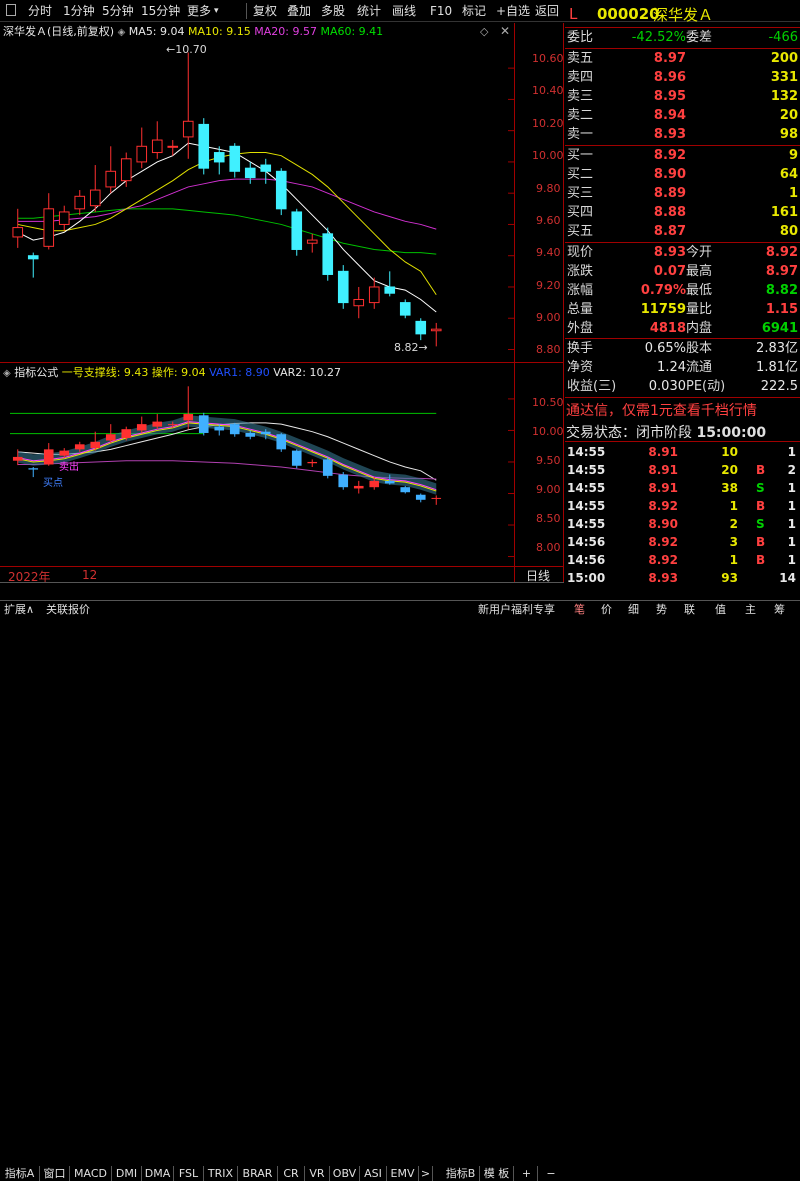  I want to click on menu-icon, so click(11, 10).